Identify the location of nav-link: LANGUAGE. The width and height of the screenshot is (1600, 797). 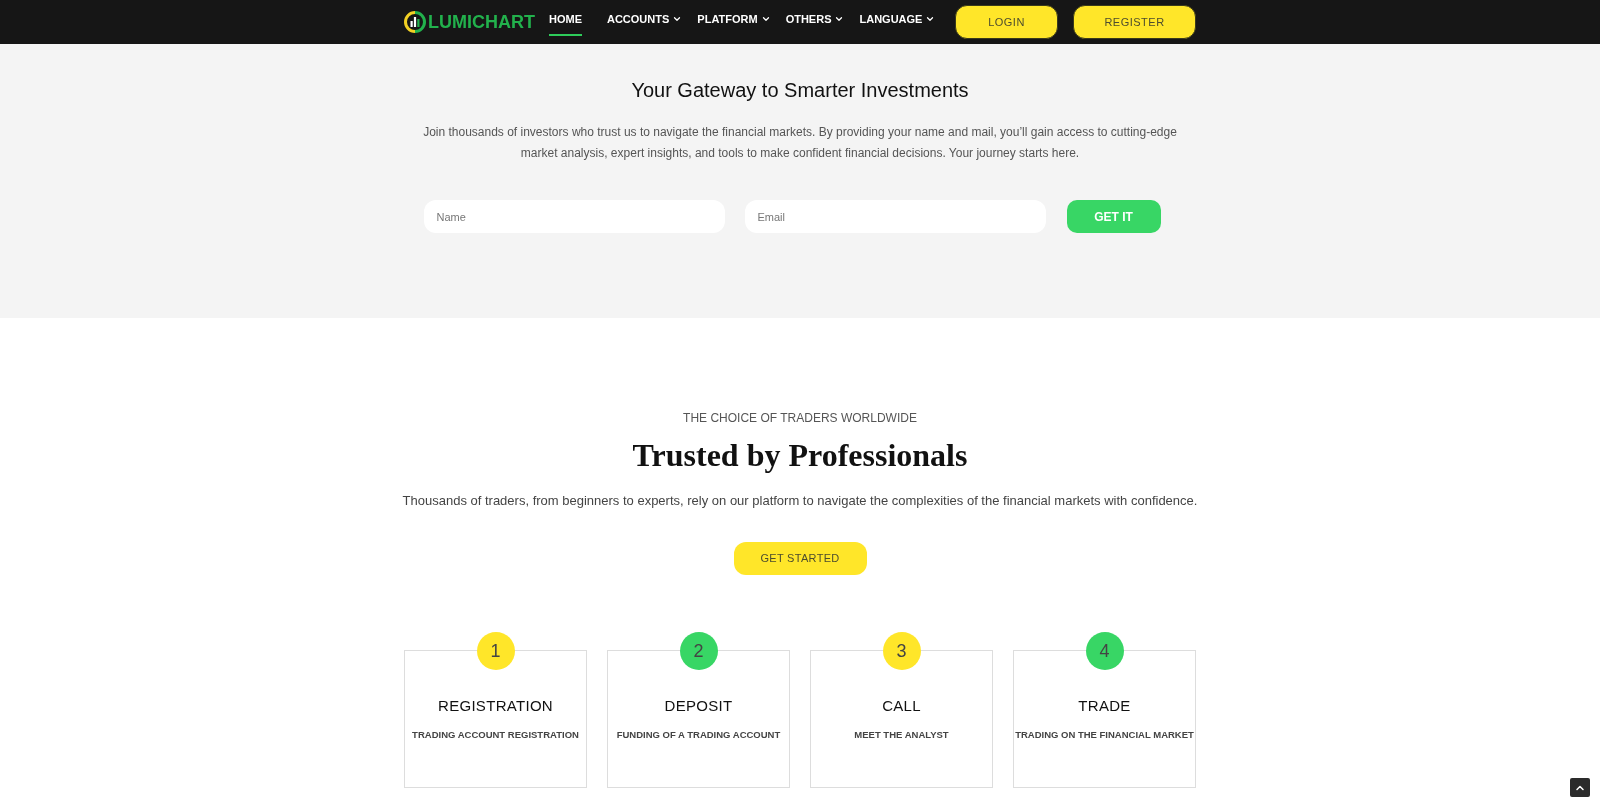
(897, 22).